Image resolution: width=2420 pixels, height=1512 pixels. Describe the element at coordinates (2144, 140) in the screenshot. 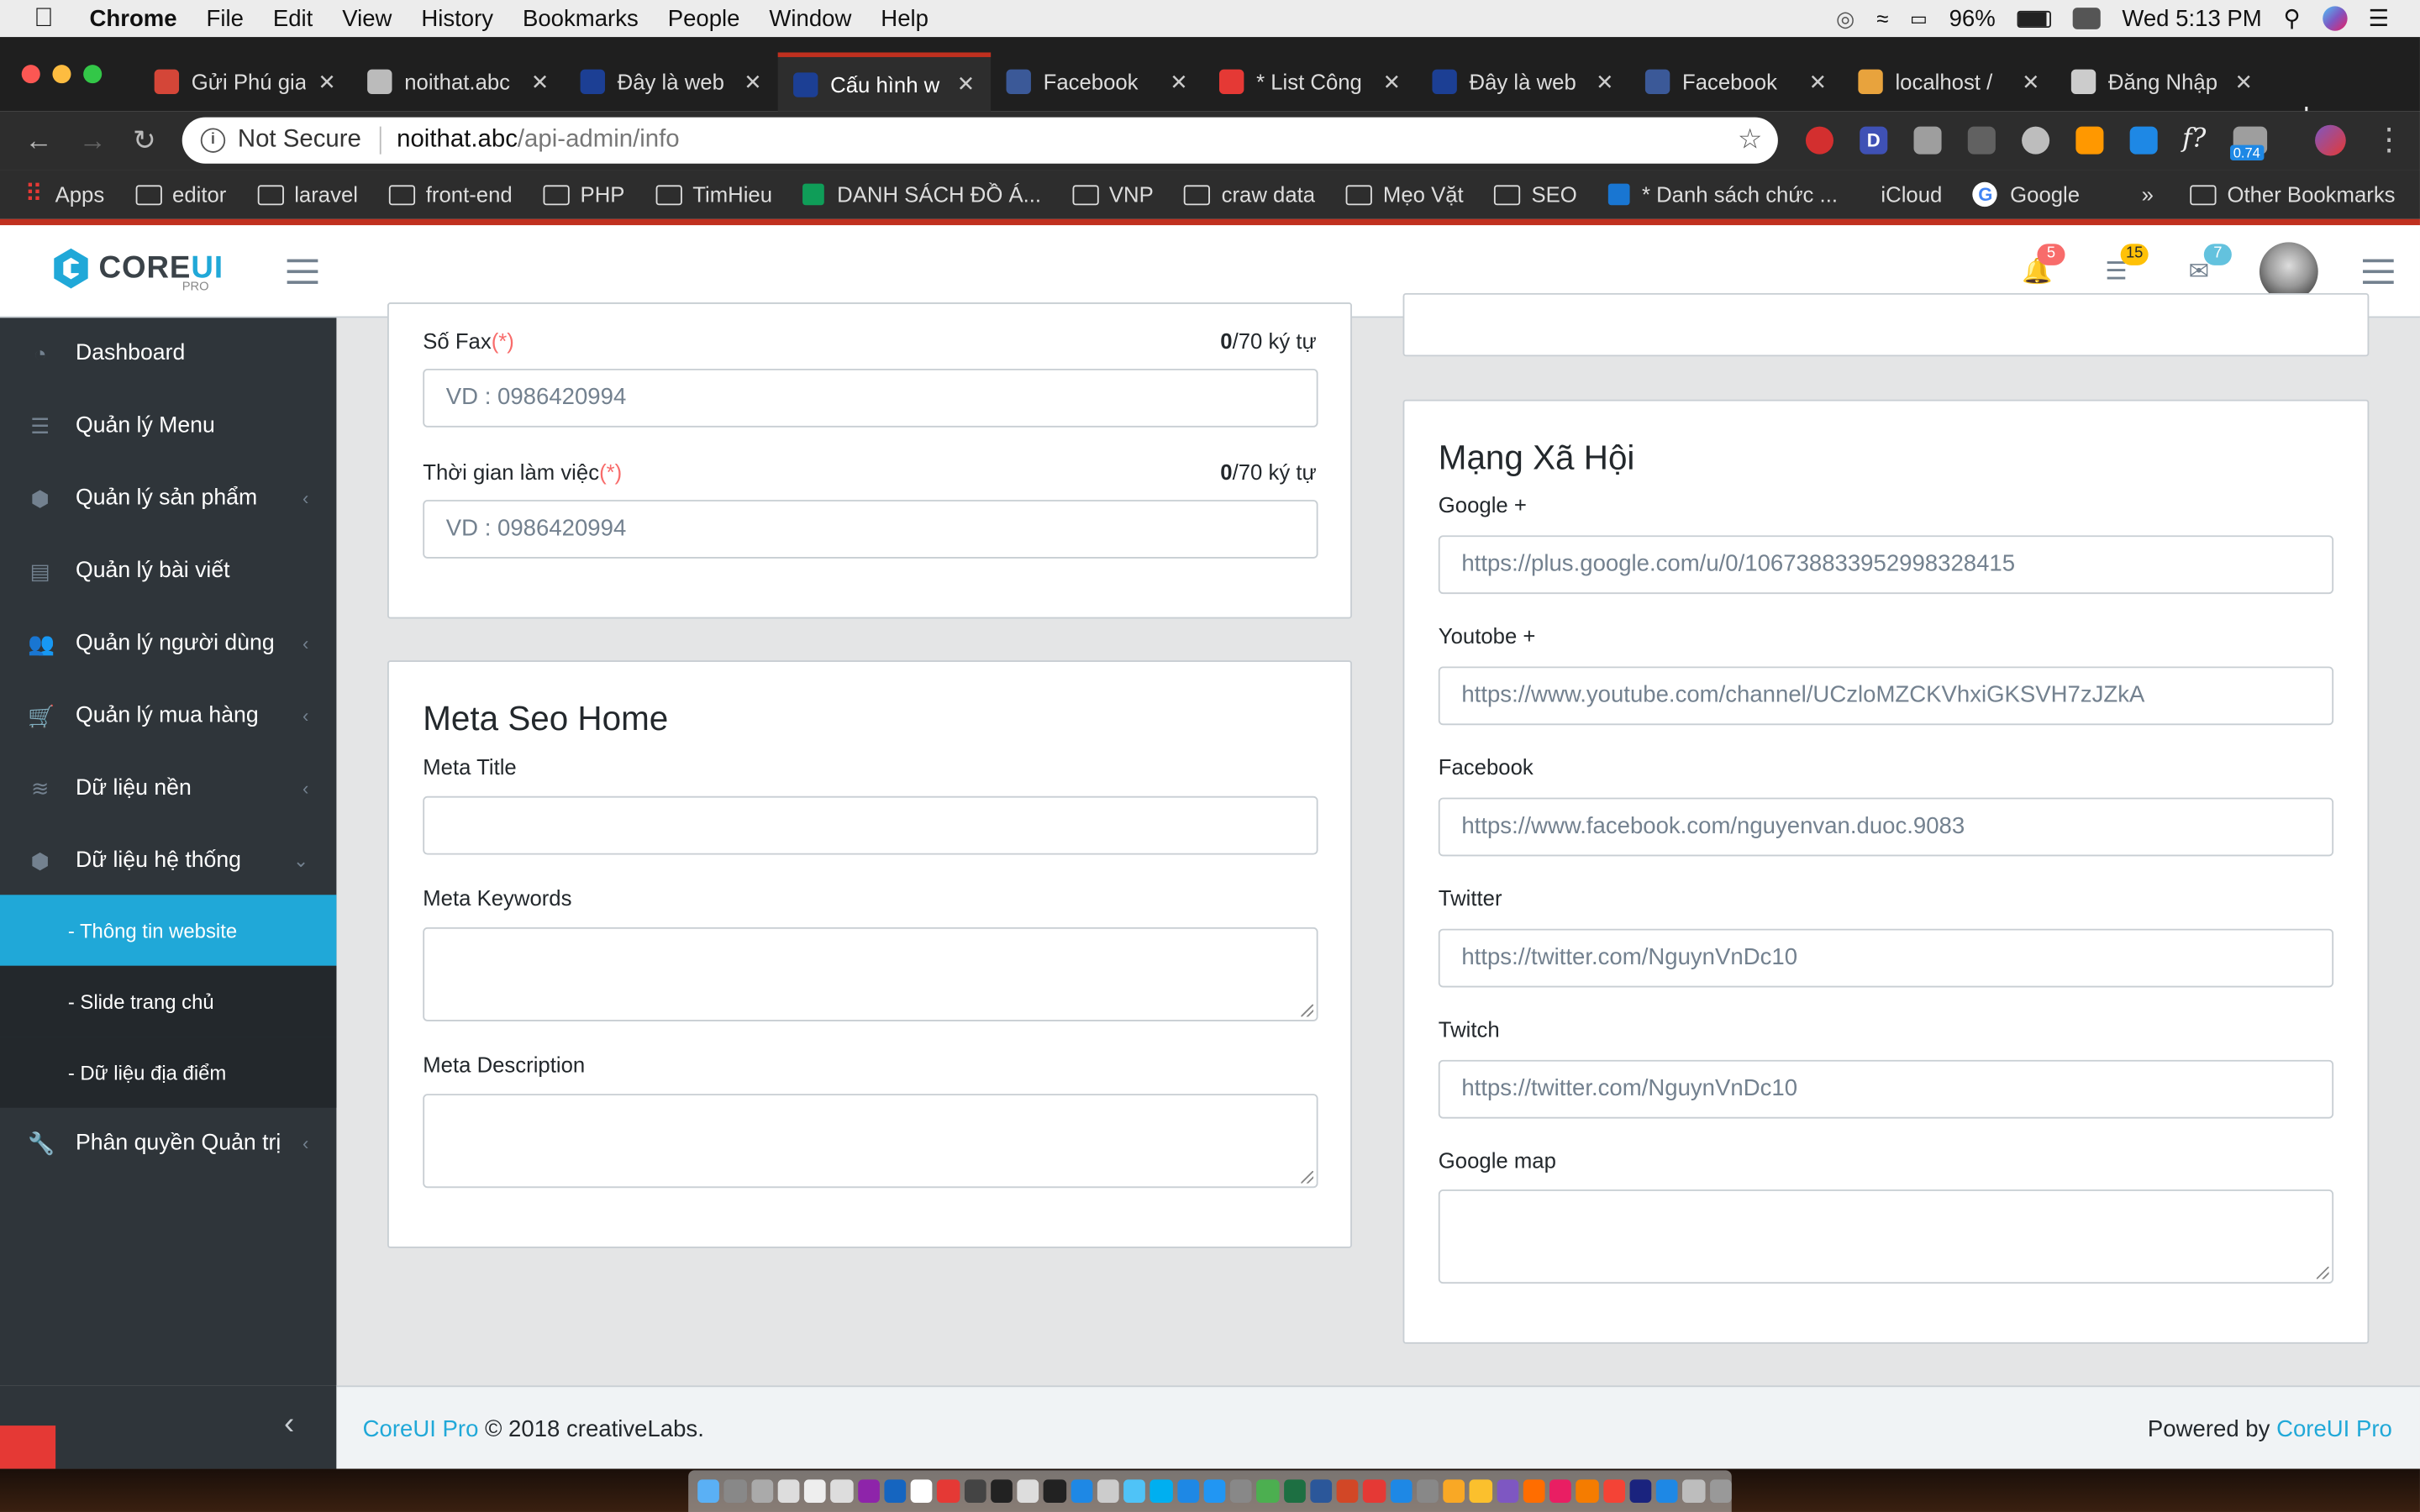

I see `chart-extension-icon` at that location.